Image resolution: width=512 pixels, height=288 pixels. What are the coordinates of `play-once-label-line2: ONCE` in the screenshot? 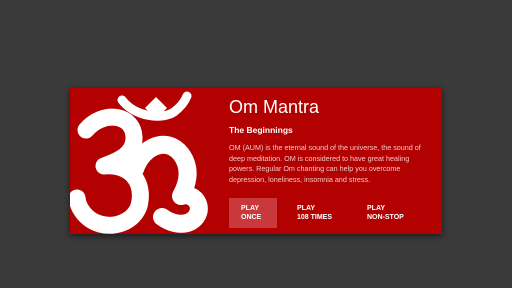 It's located at (251, 217).